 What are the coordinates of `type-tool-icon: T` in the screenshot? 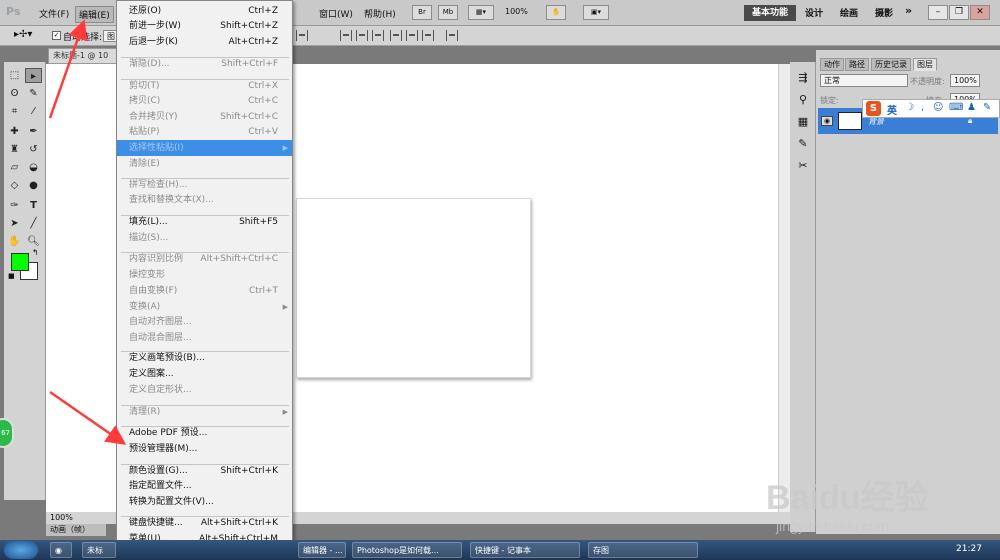 It's located at (33, 205).